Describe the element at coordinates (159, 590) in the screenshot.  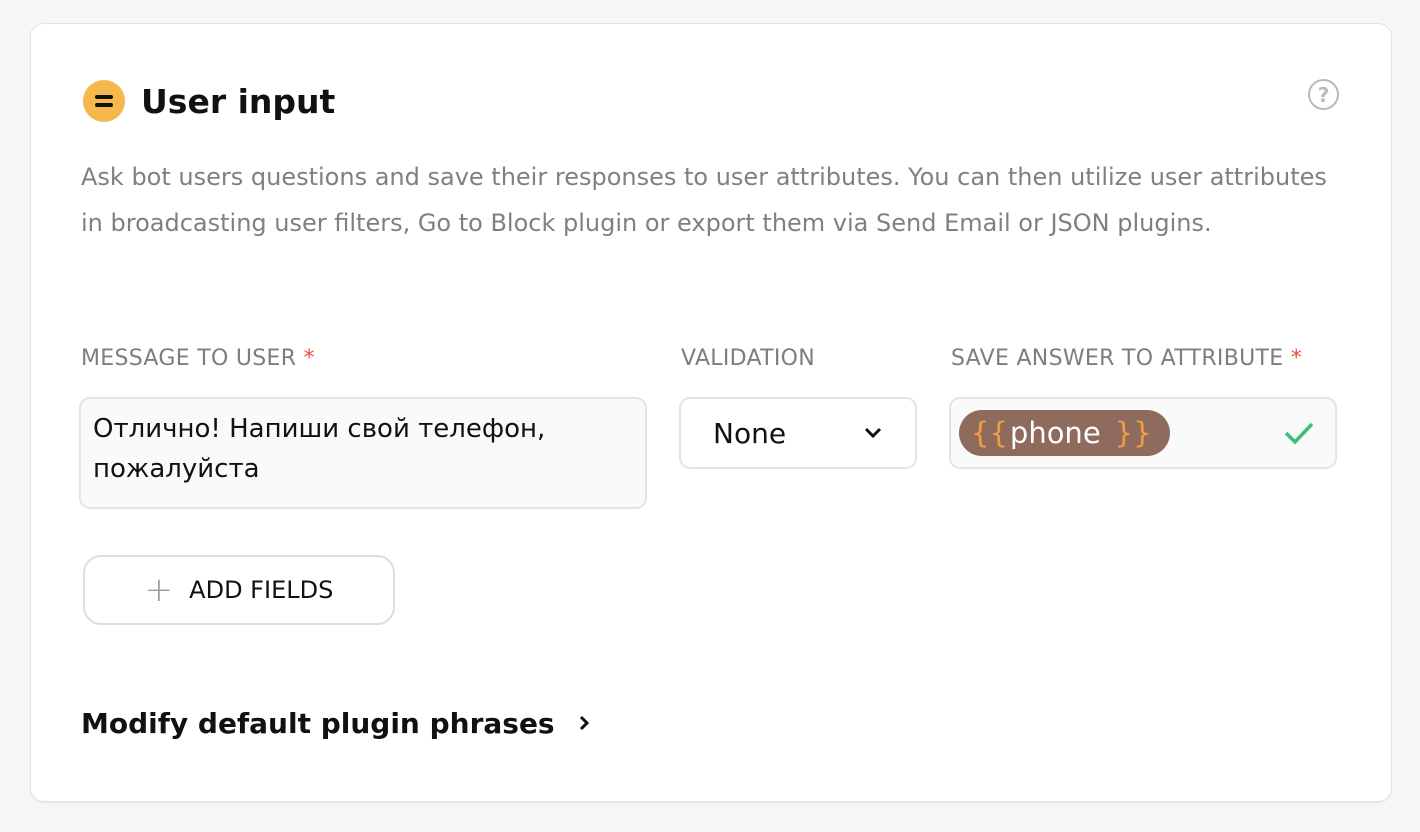
I see `plus-icon: +` at that location.